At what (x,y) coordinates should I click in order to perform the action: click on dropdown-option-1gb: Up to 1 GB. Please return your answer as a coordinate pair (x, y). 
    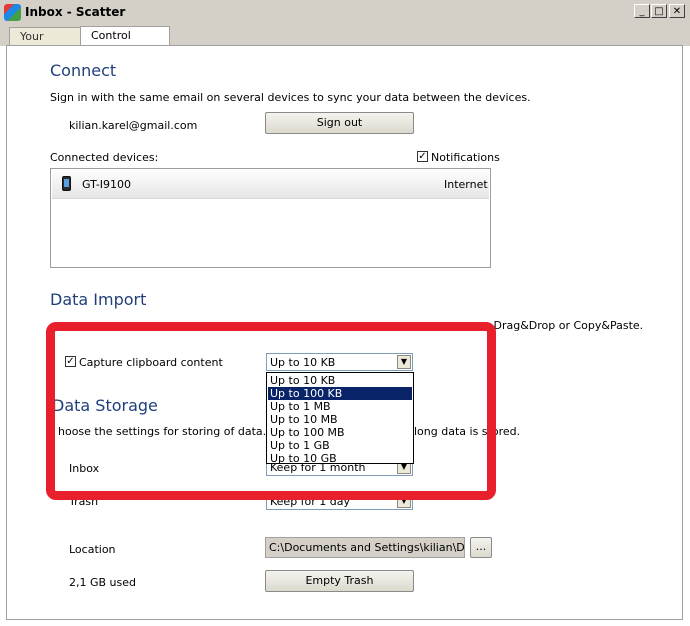
    Looking at the image, I should click on (340, 445).